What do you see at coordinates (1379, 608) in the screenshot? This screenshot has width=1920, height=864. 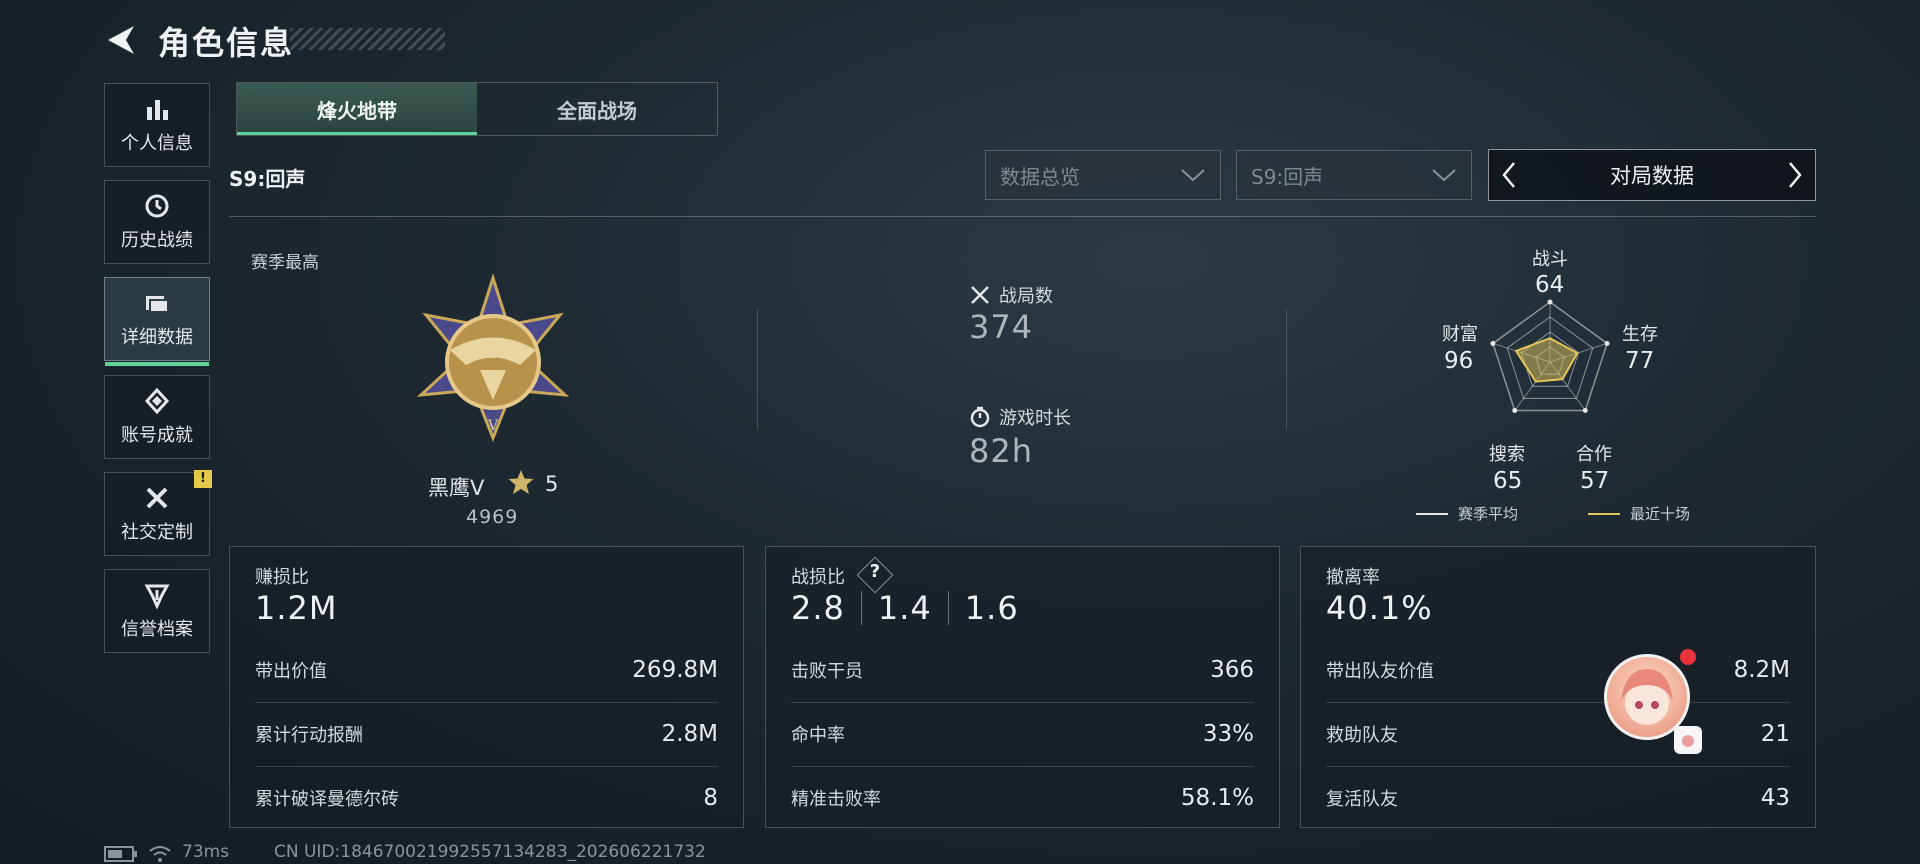 I see `extraction-rate-value: 40.1%` at bounding box center [1379, 608].